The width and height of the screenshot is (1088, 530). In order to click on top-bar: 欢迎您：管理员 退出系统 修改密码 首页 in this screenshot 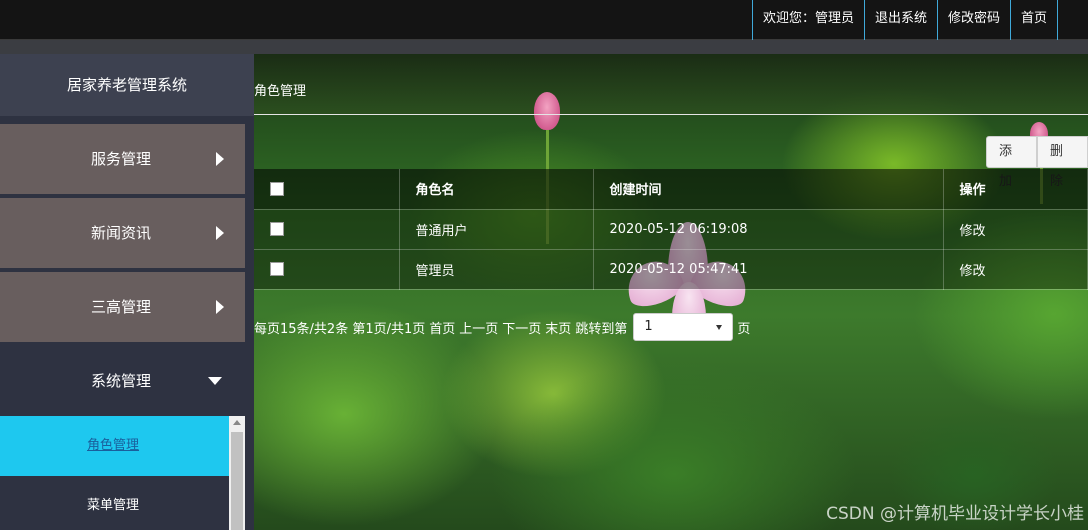, I will do `click(544, 20)`.